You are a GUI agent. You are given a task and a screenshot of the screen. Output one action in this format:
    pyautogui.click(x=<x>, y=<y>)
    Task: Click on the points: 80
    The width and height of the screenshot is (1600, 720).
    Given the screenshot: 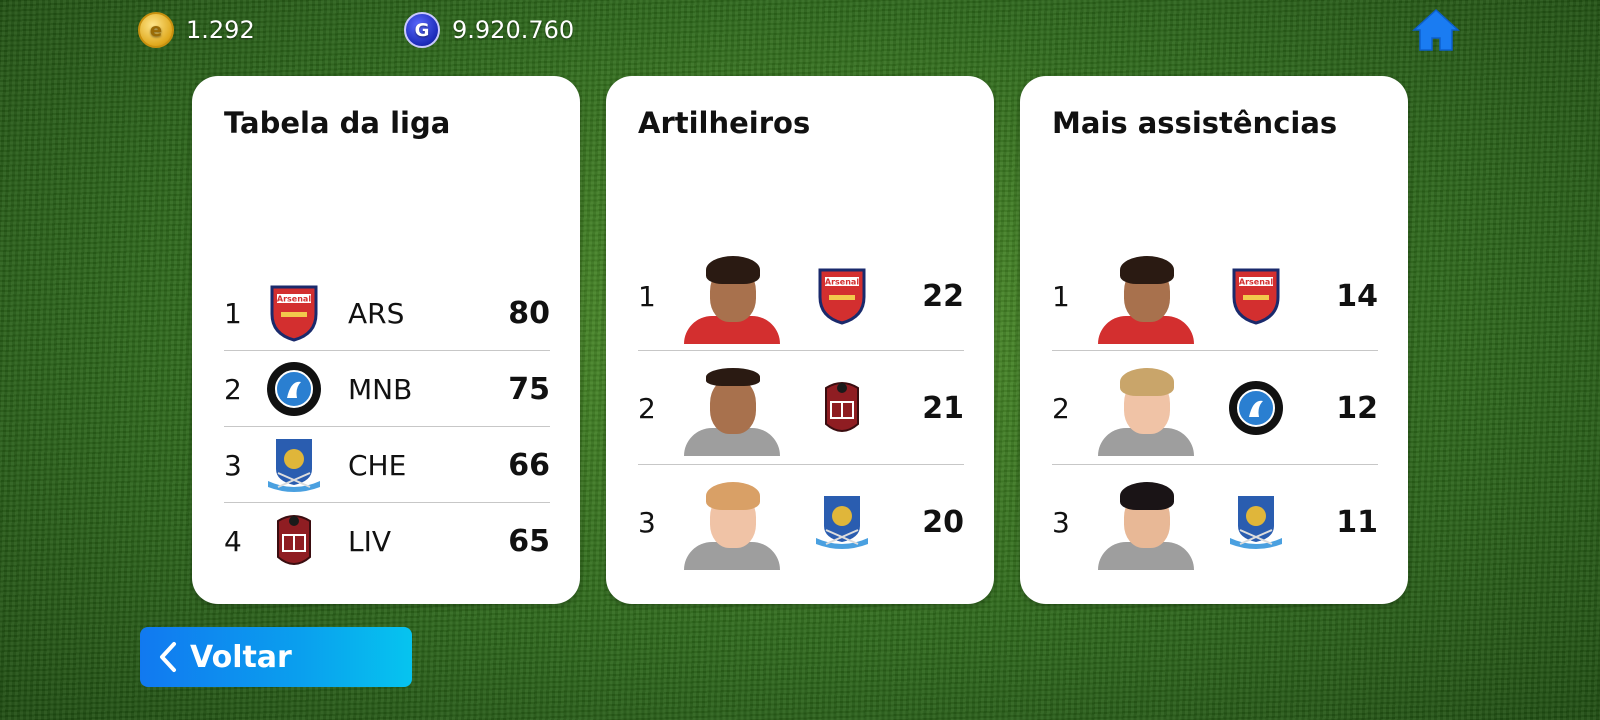 What is the action you would take?
    pyautogui.click(x=529, y=313)
    